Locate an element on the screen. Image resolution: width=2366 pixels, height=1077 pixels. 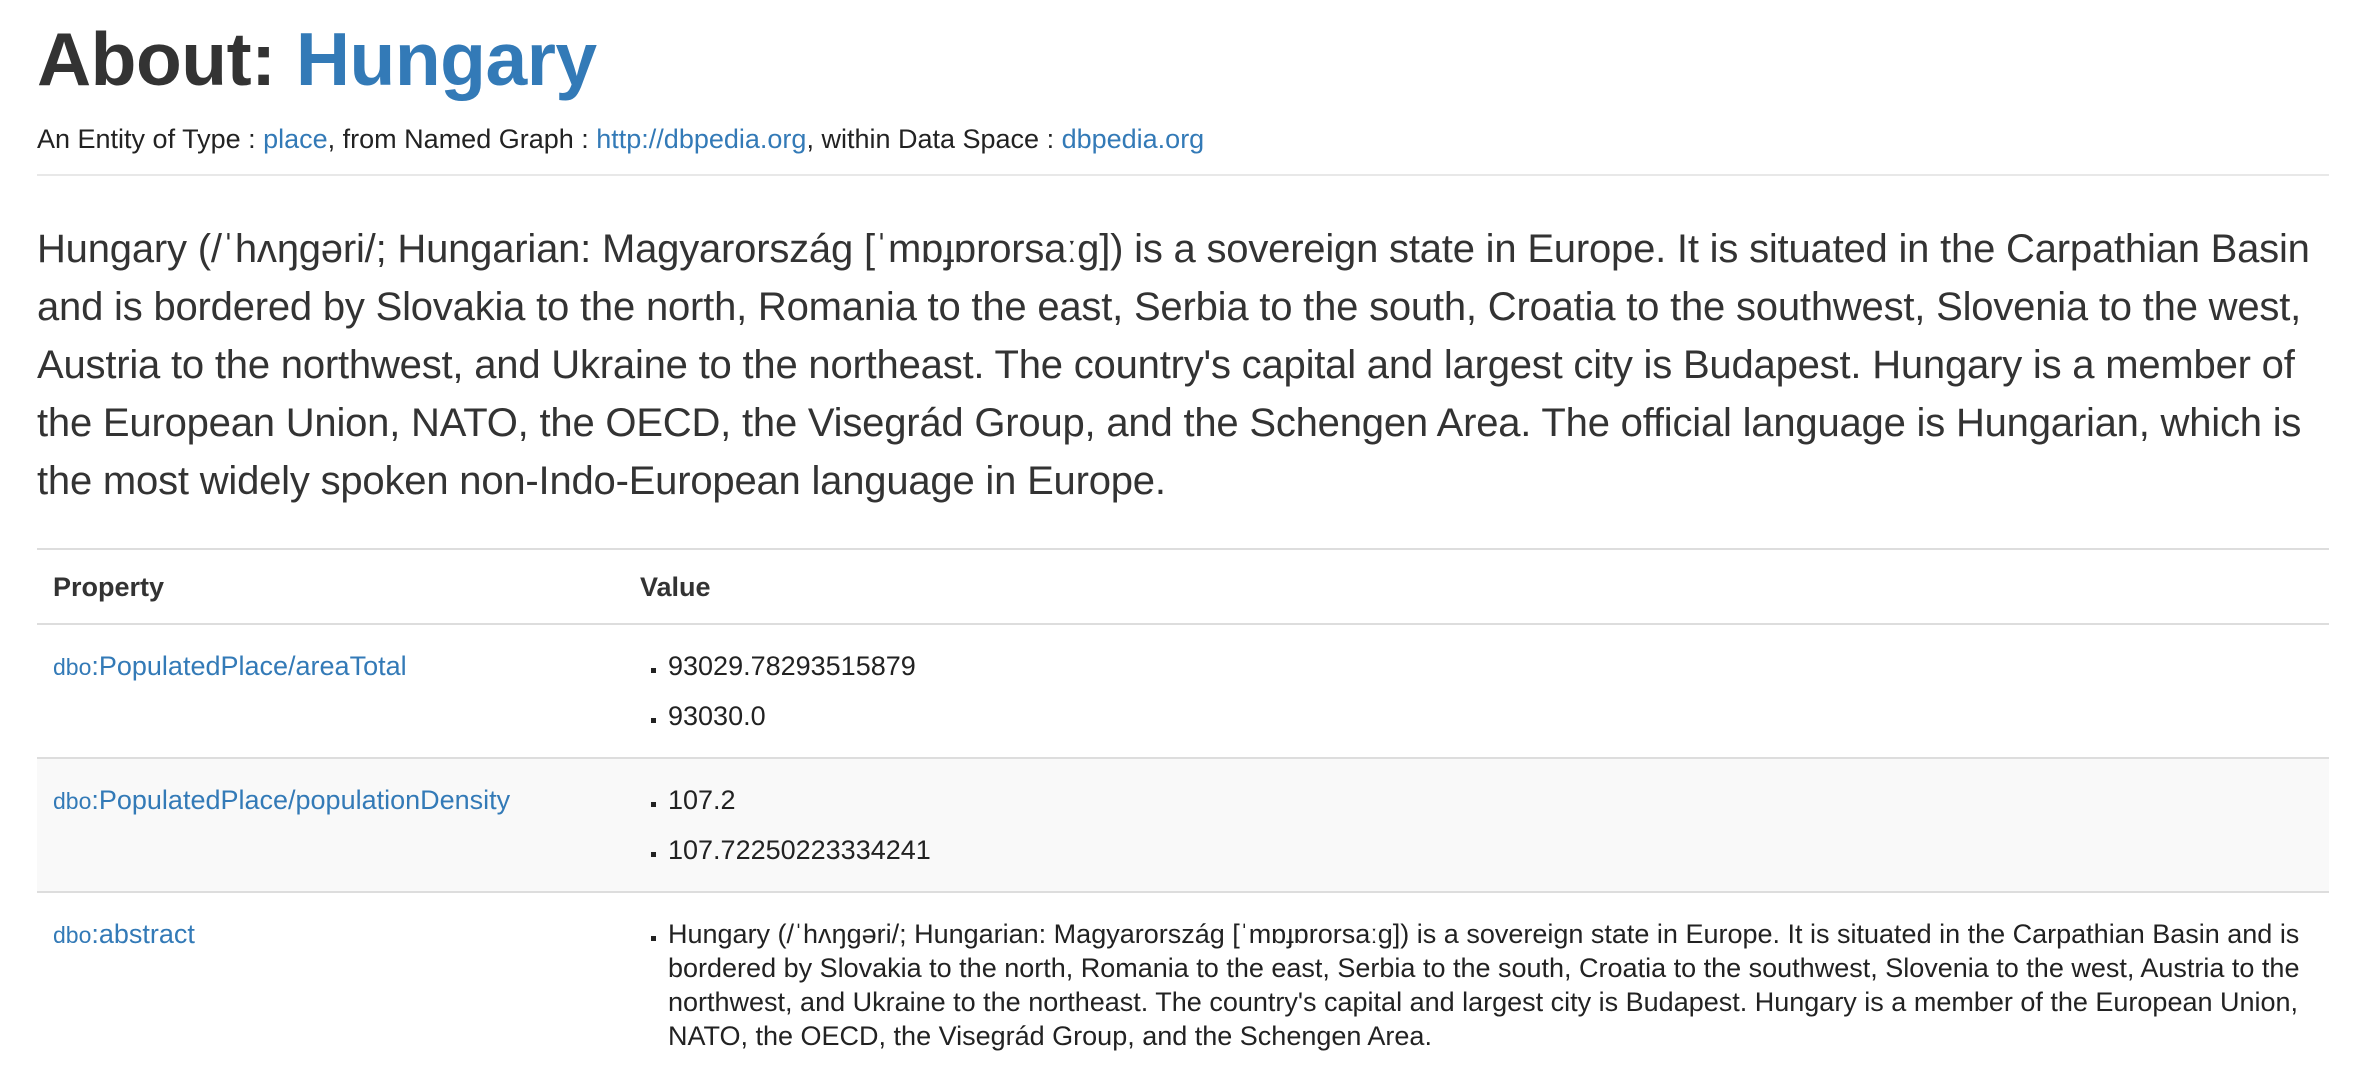
property-column-header: Property is located at coordinates (330, 586).